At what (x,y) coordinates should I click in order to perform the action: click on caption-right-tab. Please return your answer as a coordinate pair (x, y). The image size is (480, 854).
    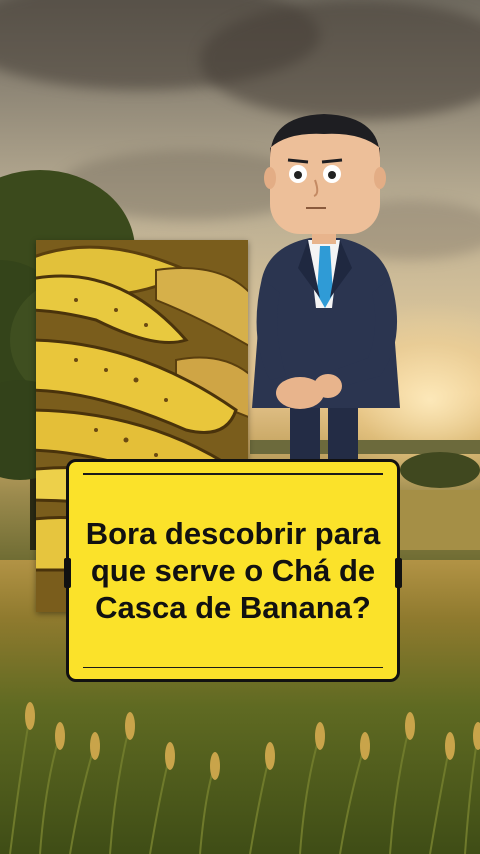
    Looking at the image, I should click on (398, 573).